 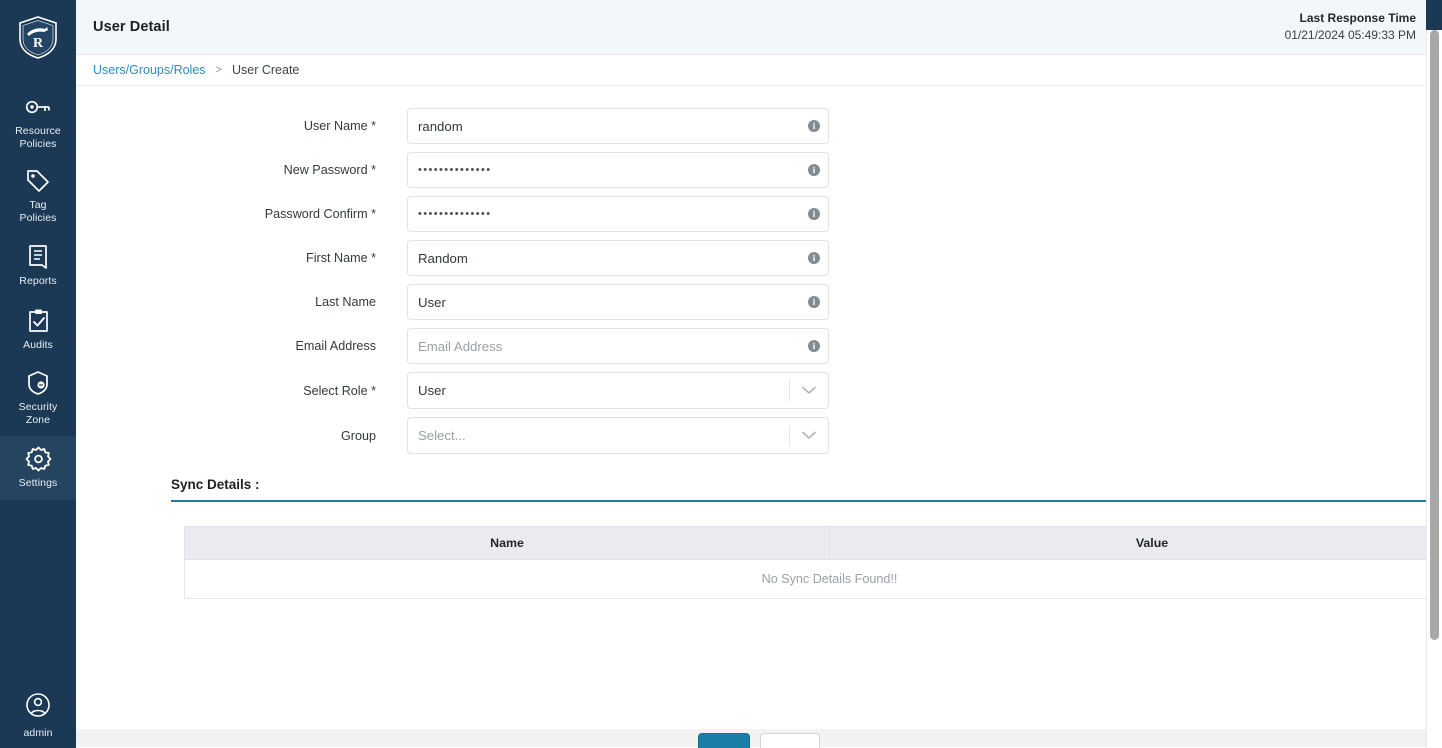 What do you see at coordinates (38, 43) in the screenshot?
I see `svg-text: R` at bounding box center [38, 43].